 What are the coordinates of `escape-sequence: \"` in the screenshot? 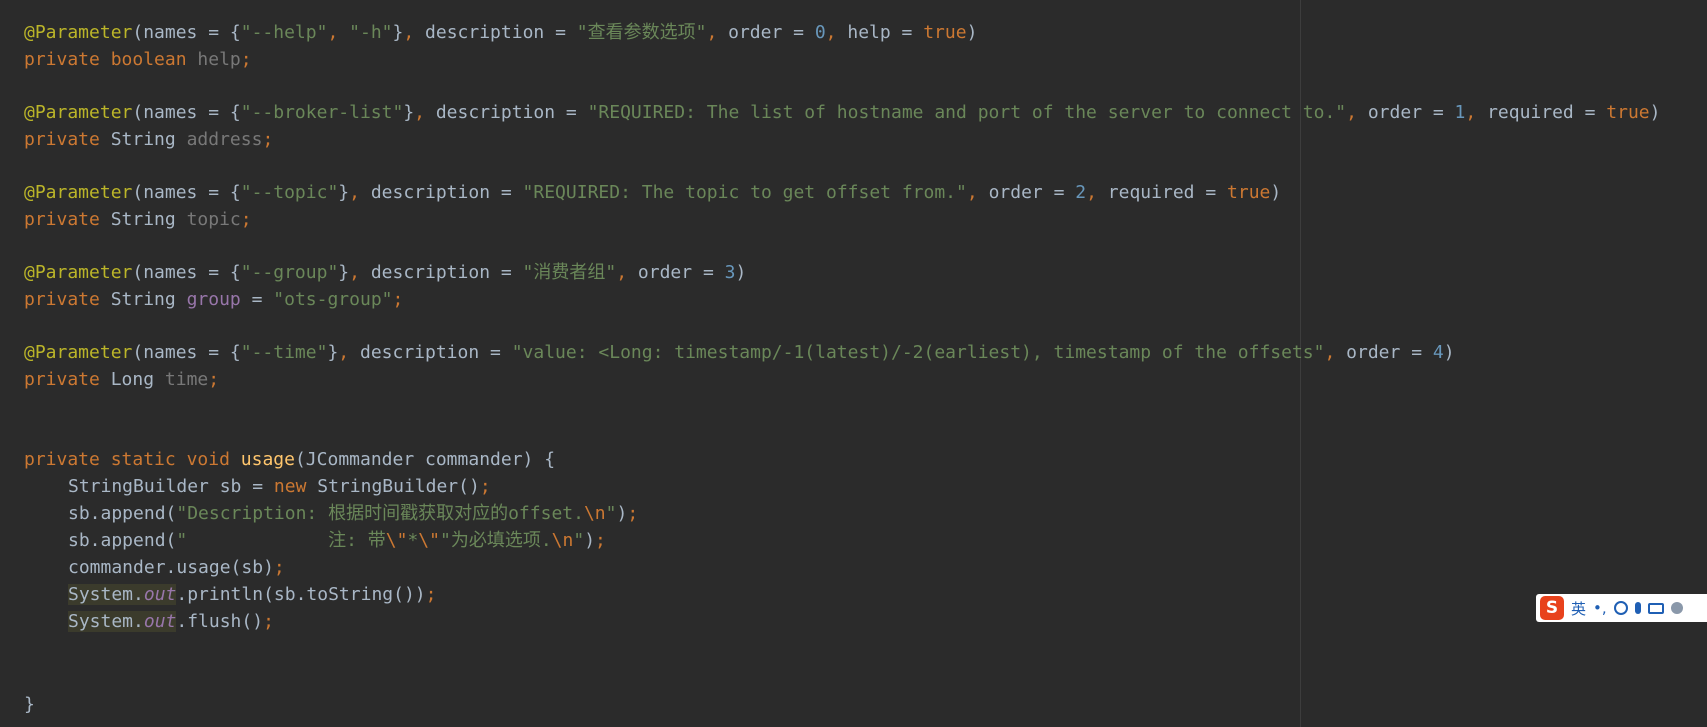 It's located at (429, 540).